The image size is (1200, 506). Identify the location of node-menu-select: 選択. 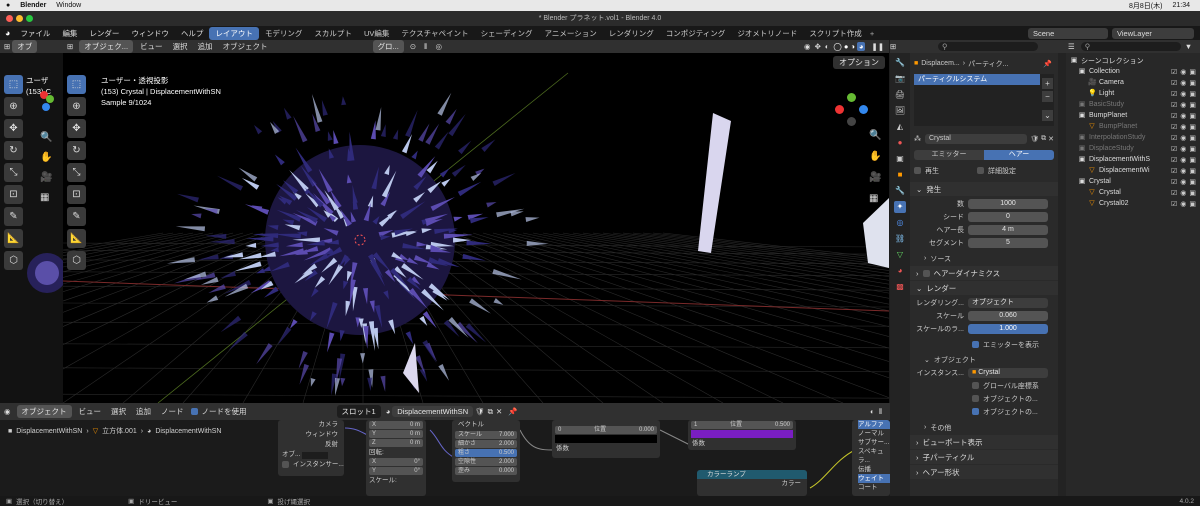
(118, 411).